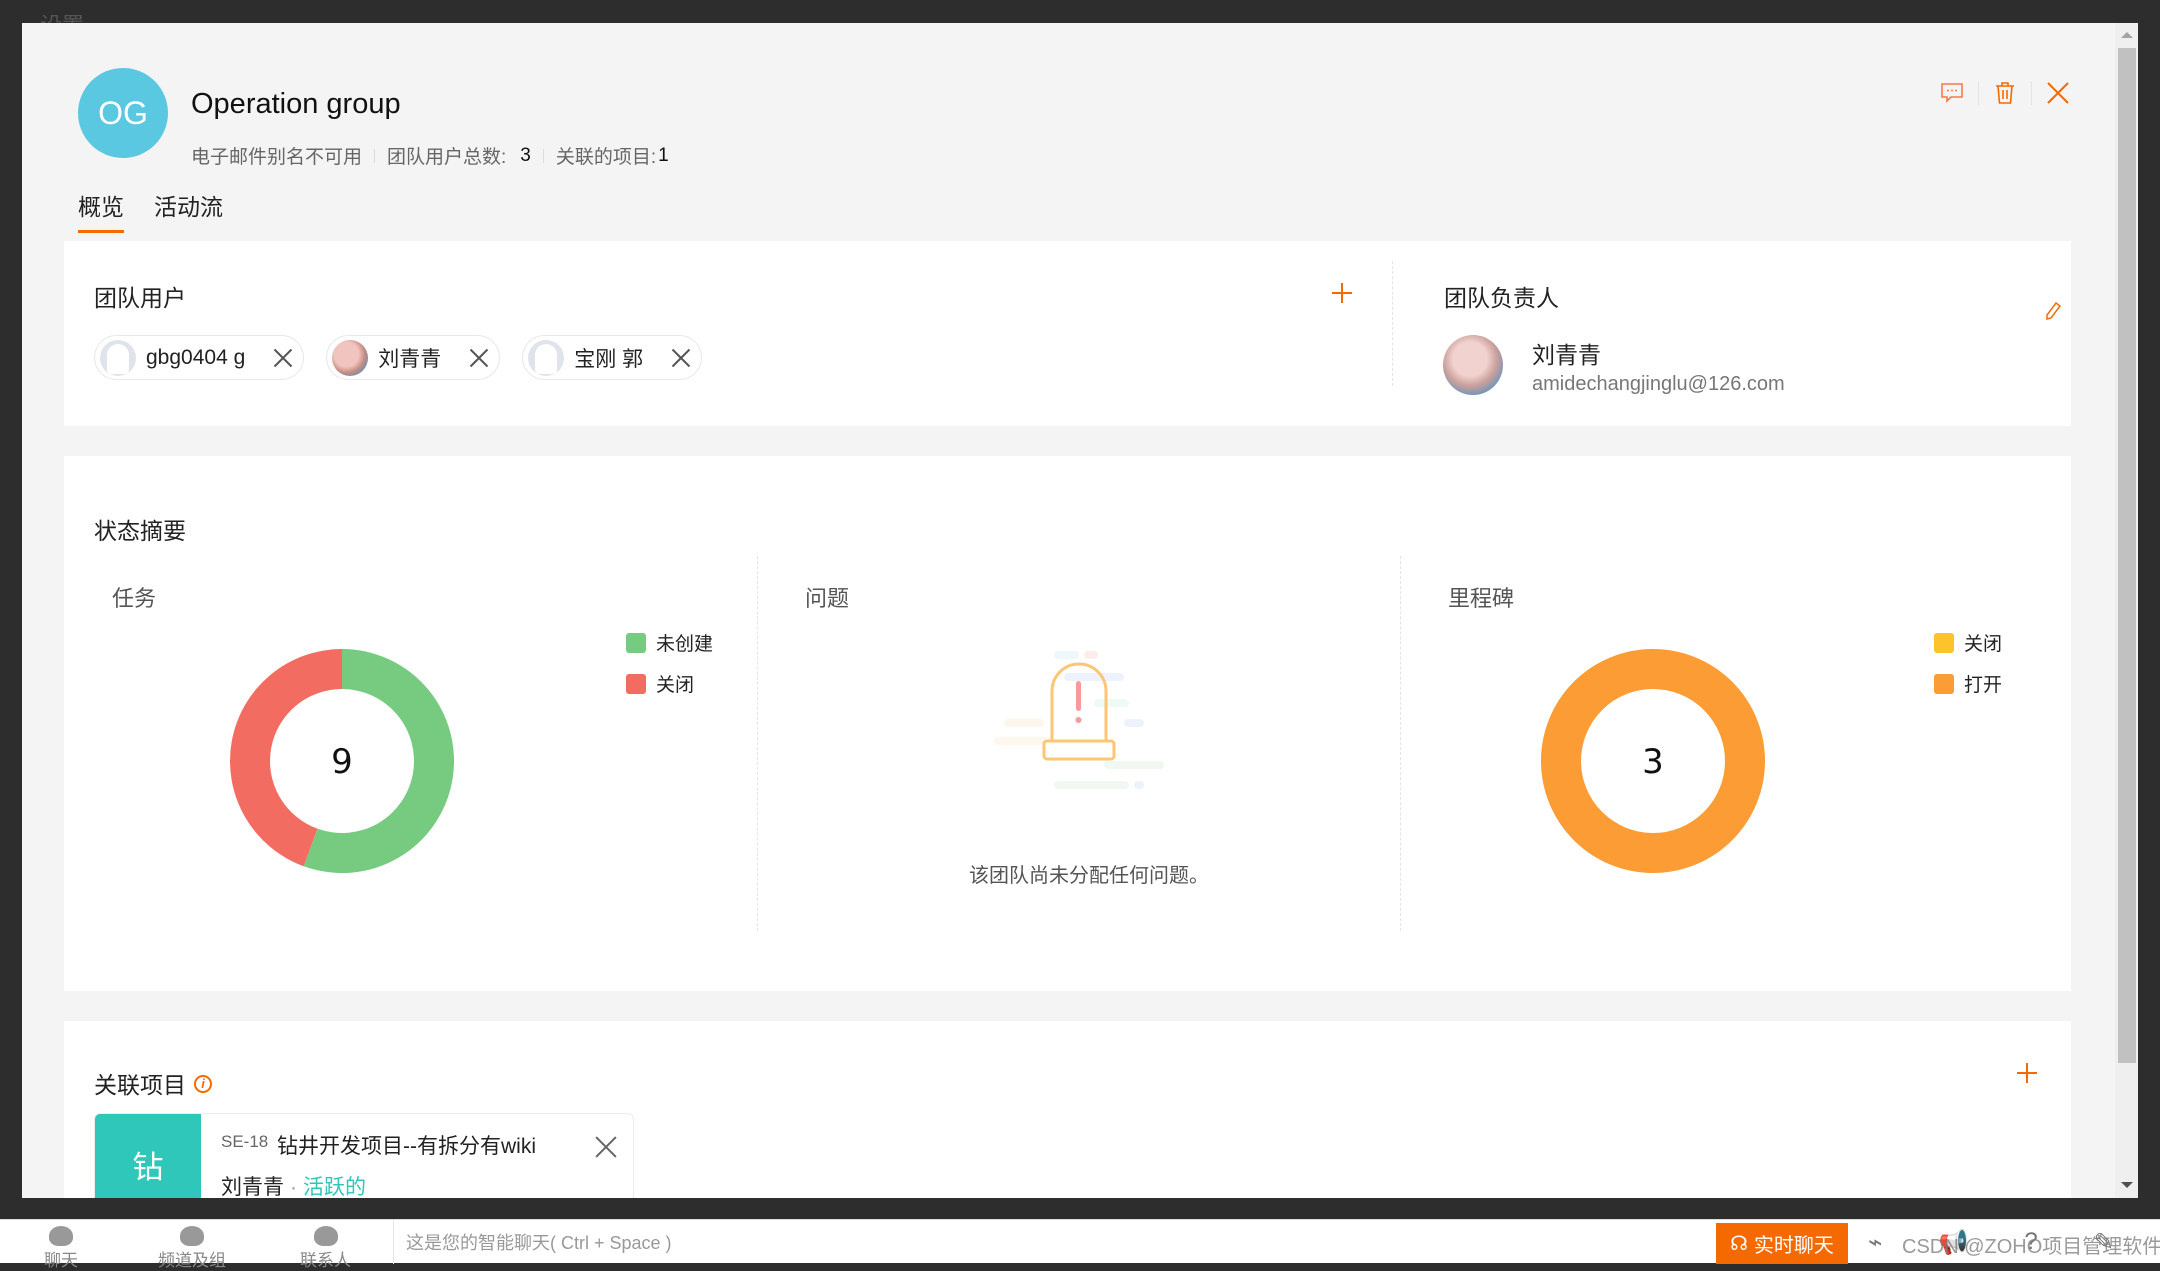 The image size is (2160, 1271). I want to click on team-user-chip: 刘青青, so click(413, 357).